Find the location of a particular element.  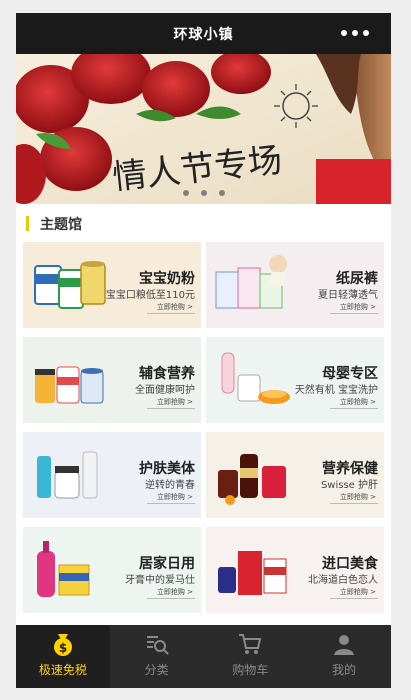

imported-snacks-image is located at coordinates (252, 573).